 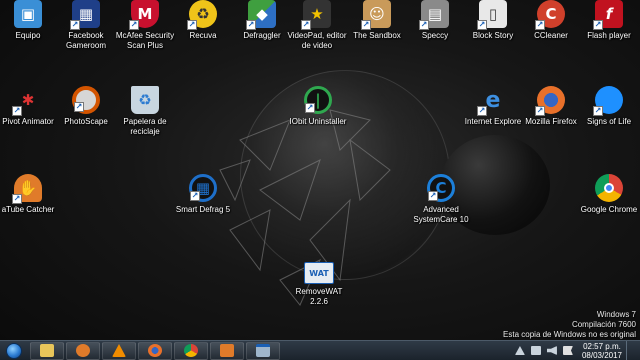 I want to click on icon-label: Mozilla Firefox, so click(x=551, y=121).